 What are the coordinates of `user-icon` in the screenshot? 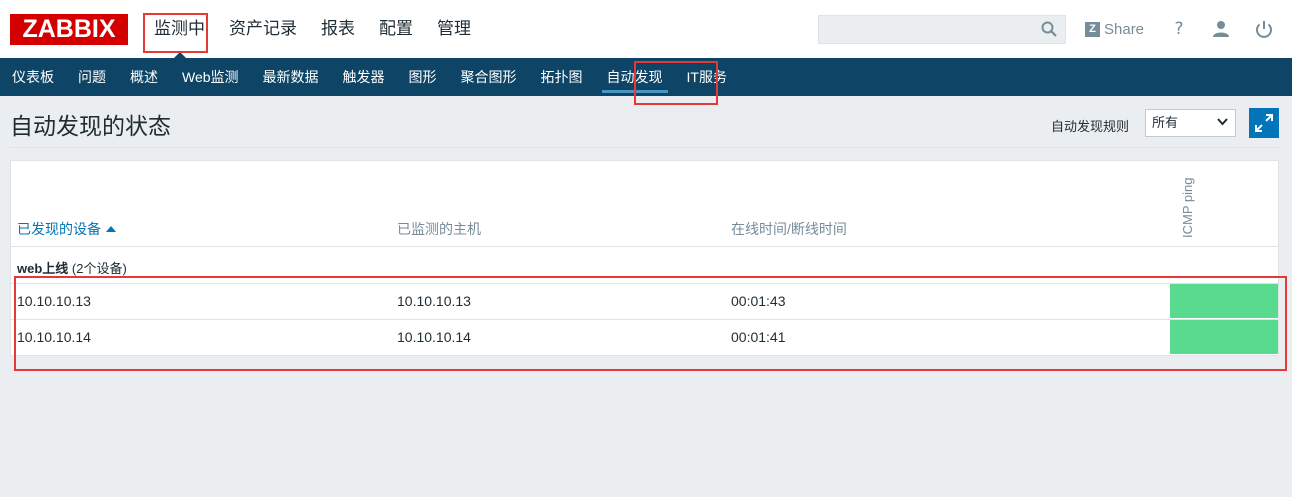 It's located at (1221, 29).